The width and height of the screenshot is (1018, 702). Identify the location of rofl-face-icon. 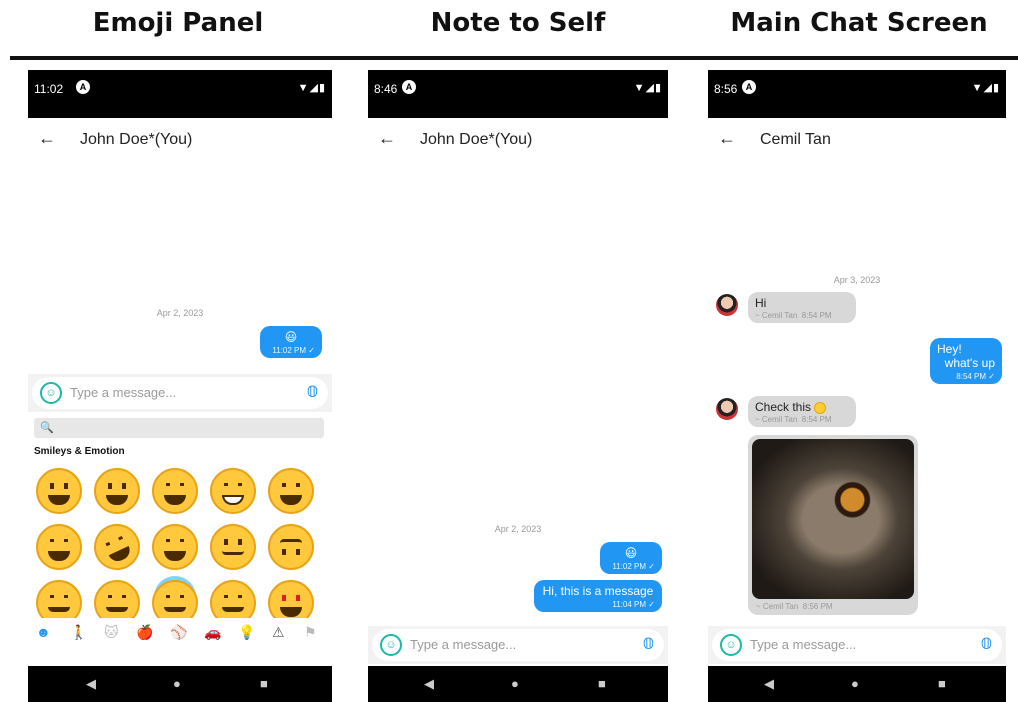
(117, 547).